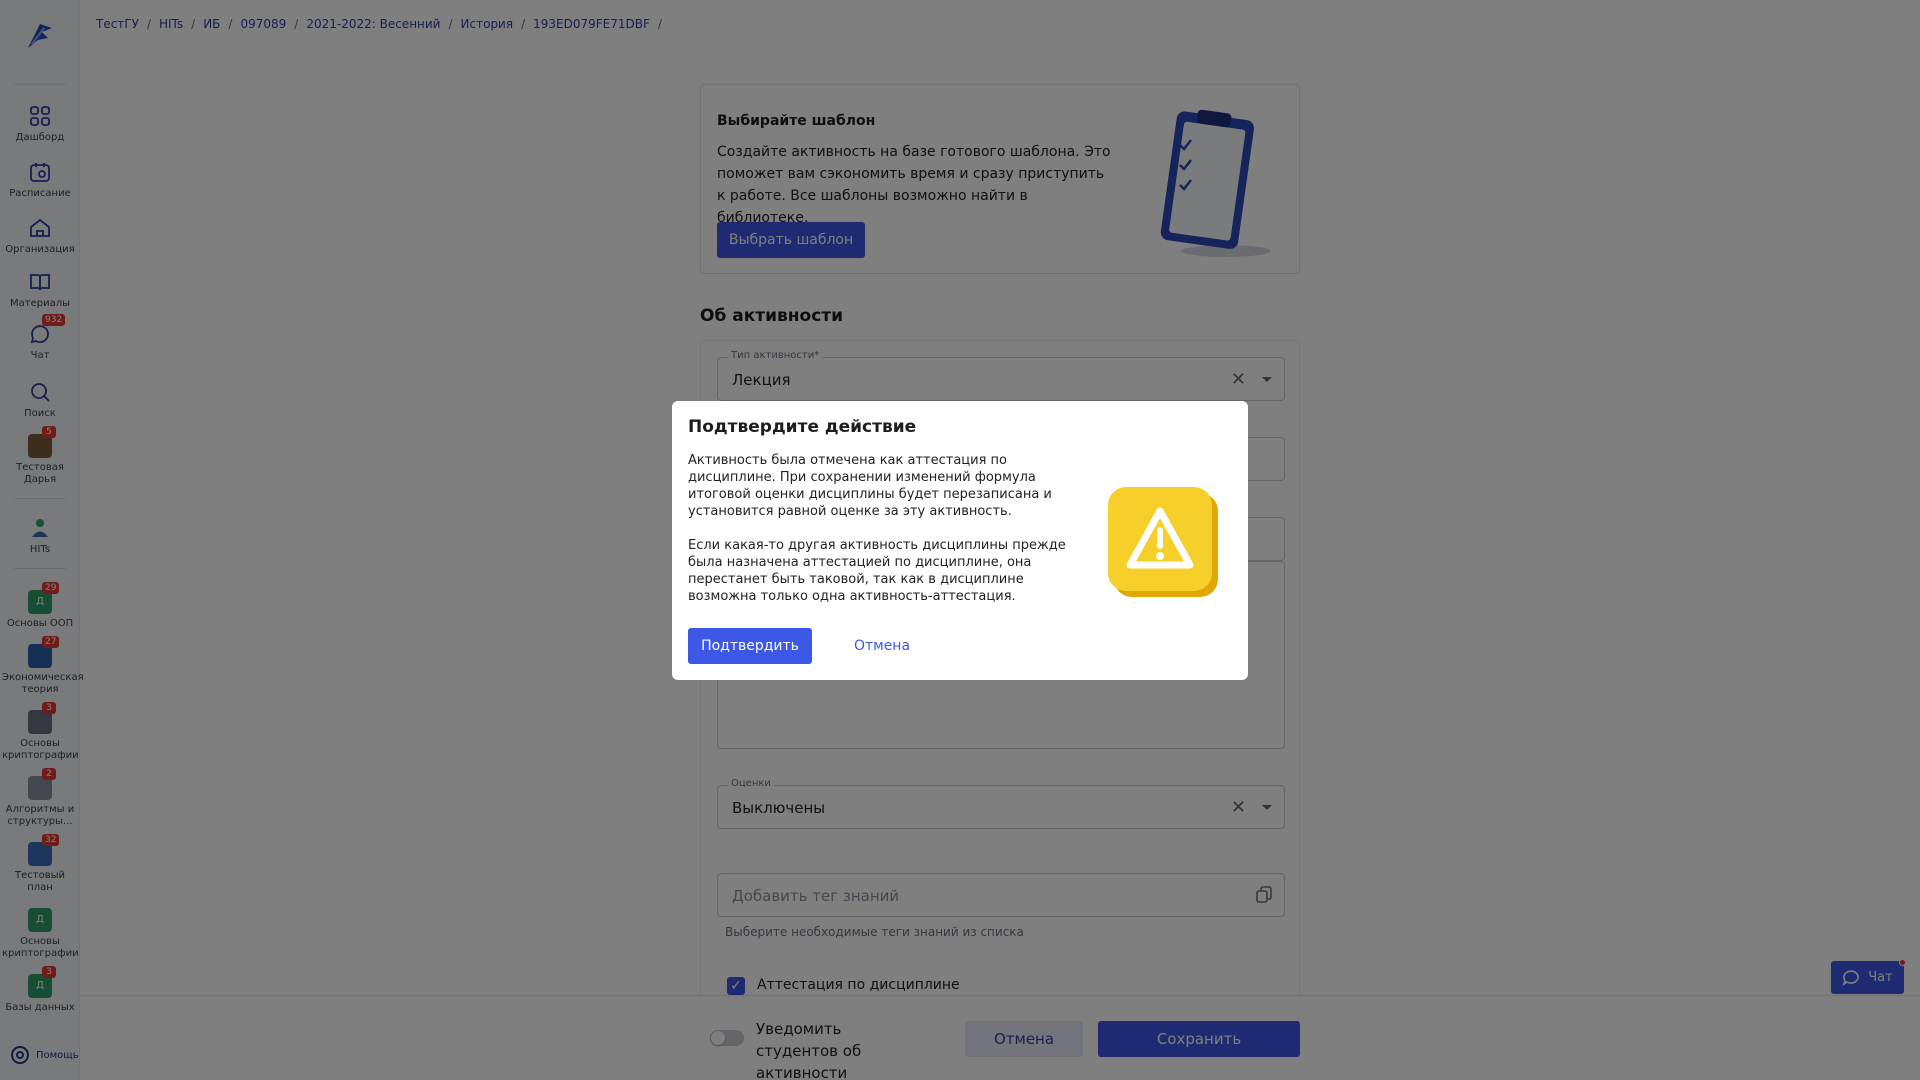 The image size is (1920, 1080). I want to click on warning-icon, so click(1163, 542).